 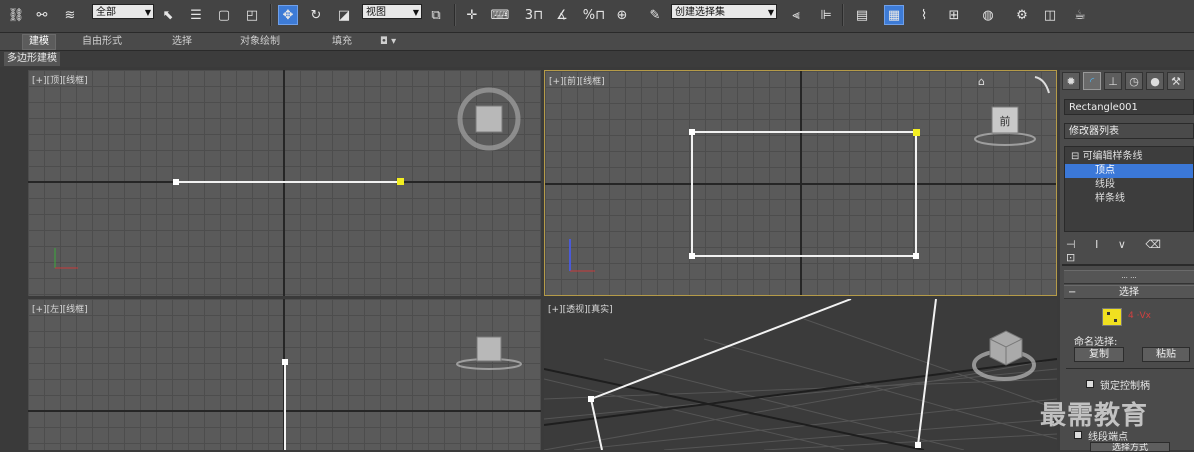 What do you see at coordinates (1166, 354) in the screenshot?
I see `paste-button: 粘贴` at bounding box center [1166, 354].